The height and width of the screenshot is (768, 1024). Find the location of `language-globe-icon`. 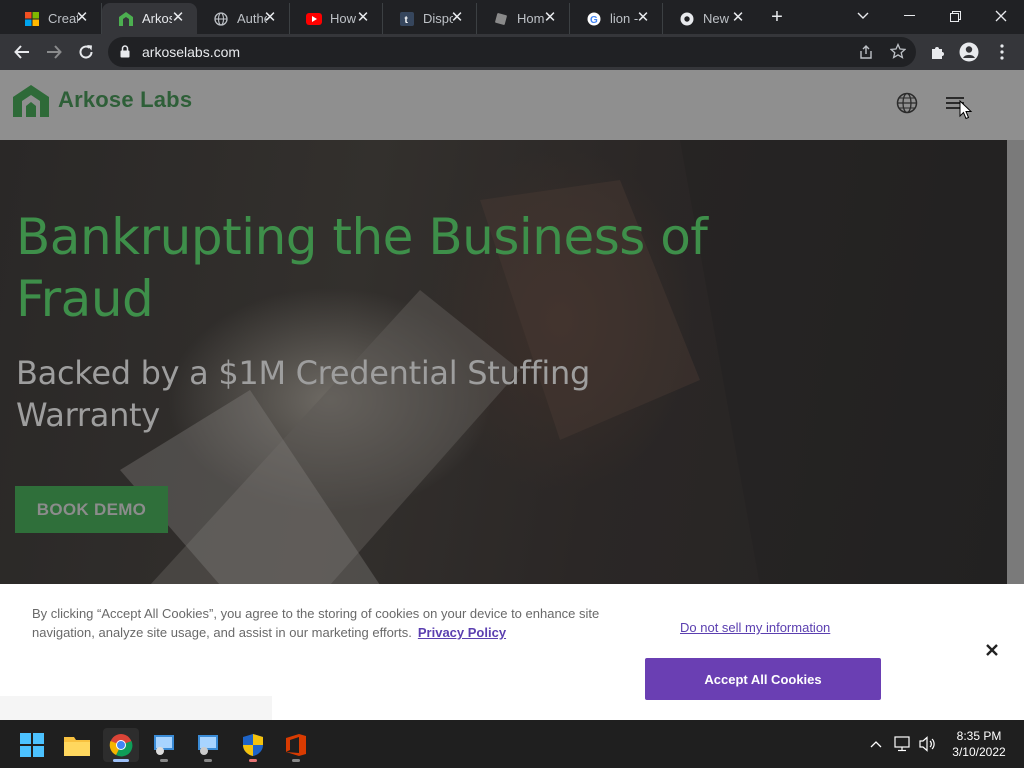

language-globe-icon is located at coordinates (907, 105).